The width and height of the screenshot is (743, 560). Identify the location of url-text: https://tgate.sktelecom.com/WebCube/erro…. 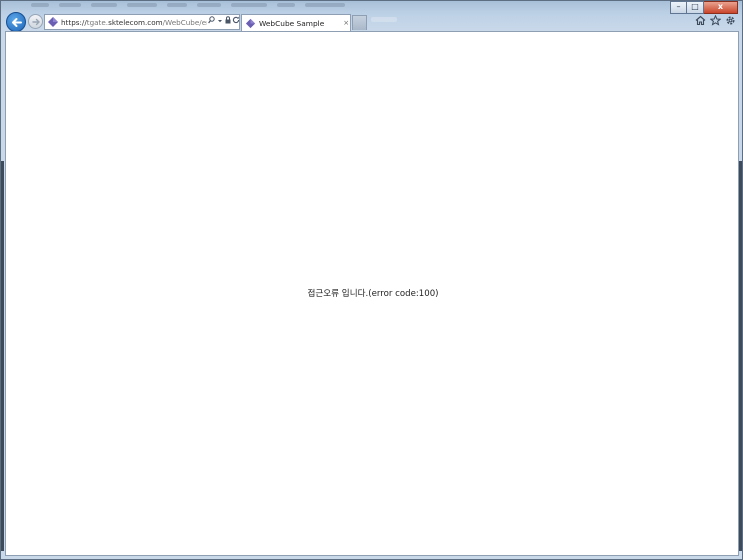
(134, 22).